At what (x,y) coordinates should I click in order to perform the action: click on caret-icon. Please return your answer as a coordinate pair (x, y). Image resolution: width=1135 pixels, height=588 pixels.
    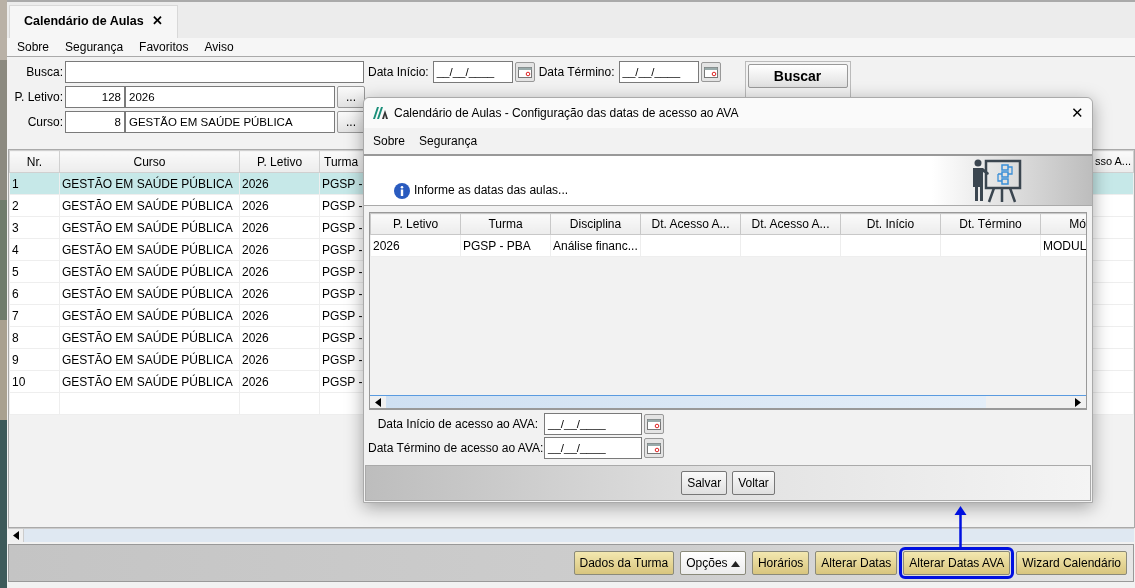
    Looking at the image, I should click on (735, 563).